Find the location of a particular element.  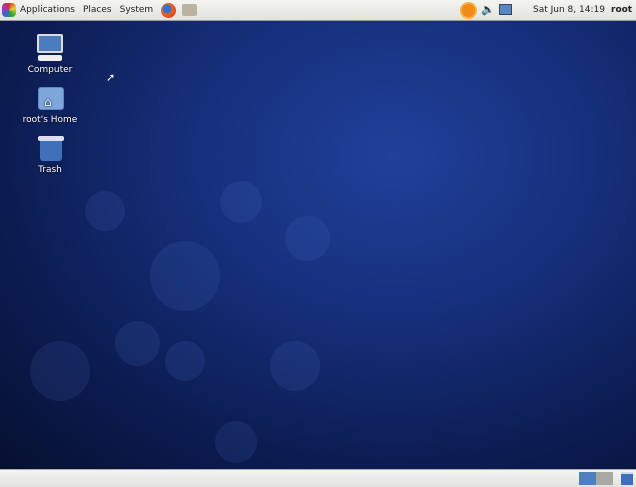

menu-system: System is located at coordinates (137, 10).